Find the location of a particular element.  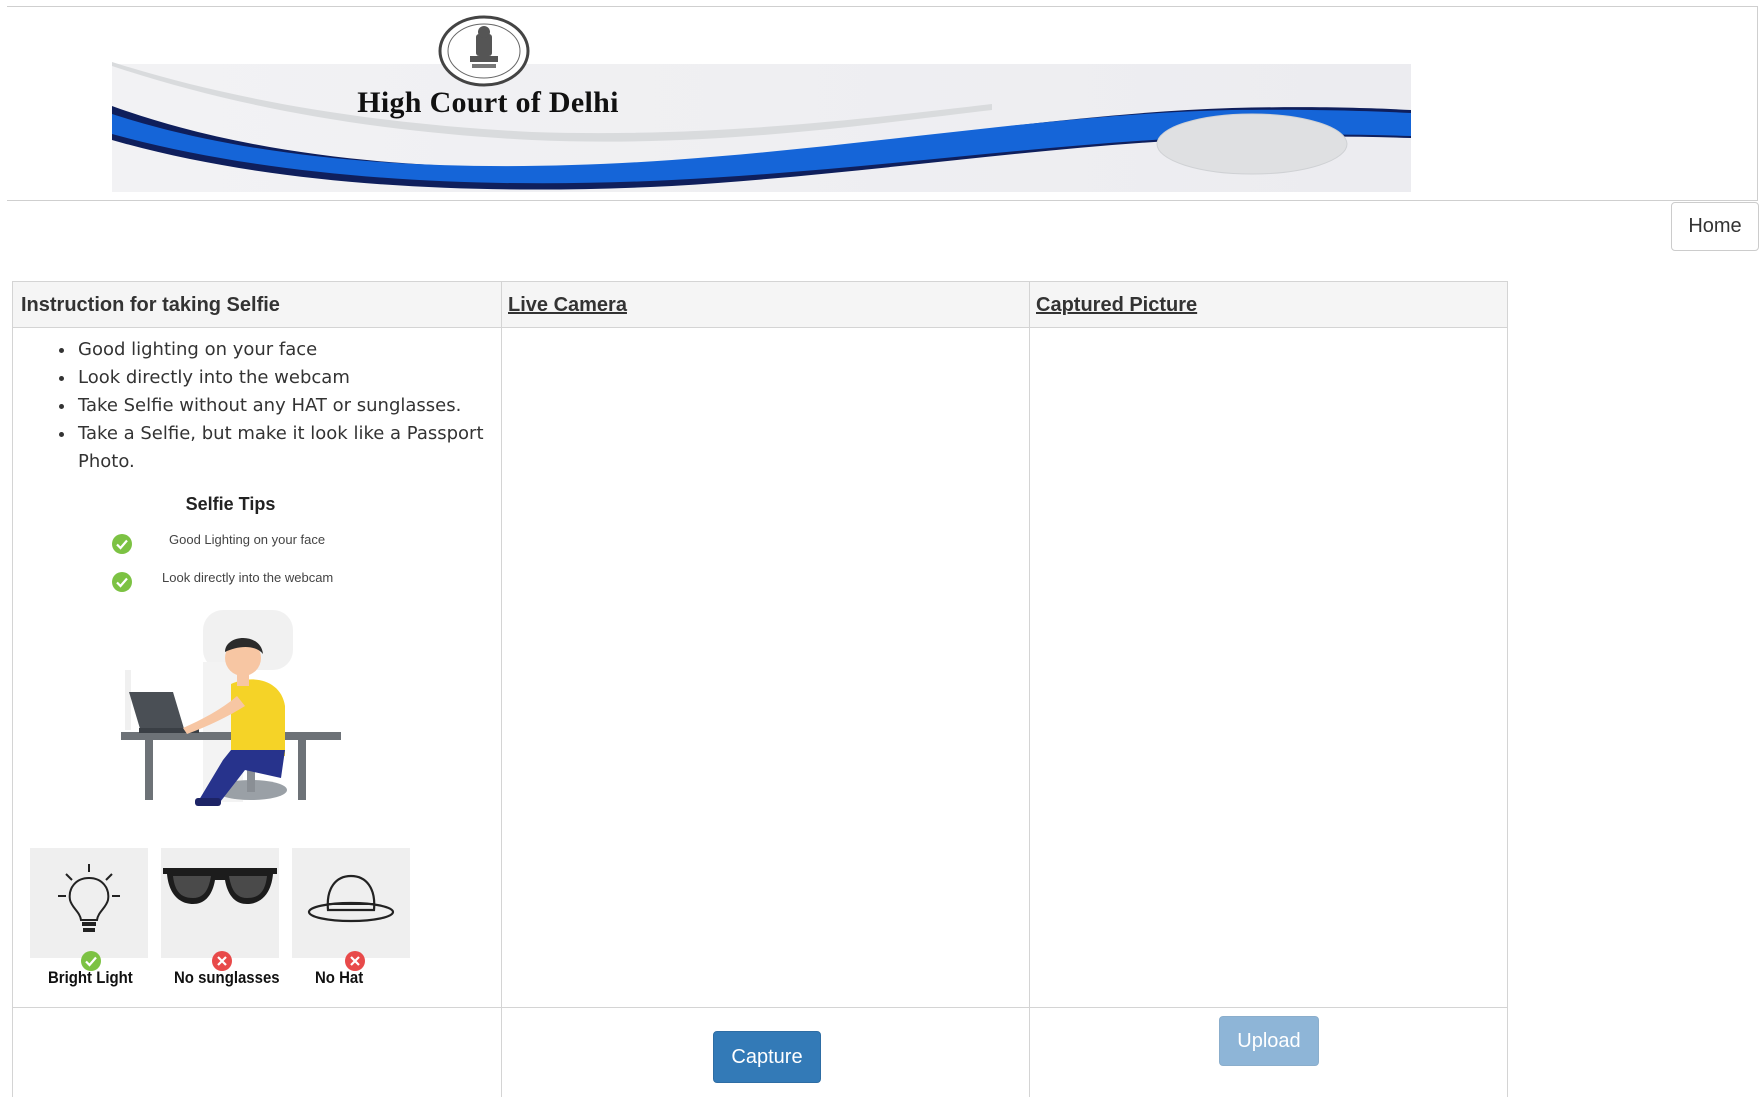

tip-text: Good Lighting on your face is located at coordinates (247, 539).